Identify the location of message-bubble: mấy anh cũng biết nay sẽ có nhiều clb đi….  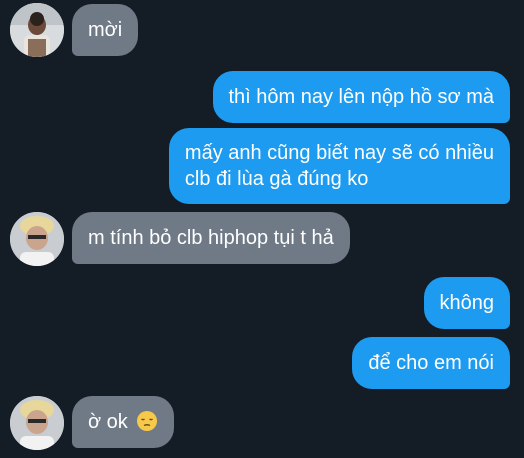
(339, 166).